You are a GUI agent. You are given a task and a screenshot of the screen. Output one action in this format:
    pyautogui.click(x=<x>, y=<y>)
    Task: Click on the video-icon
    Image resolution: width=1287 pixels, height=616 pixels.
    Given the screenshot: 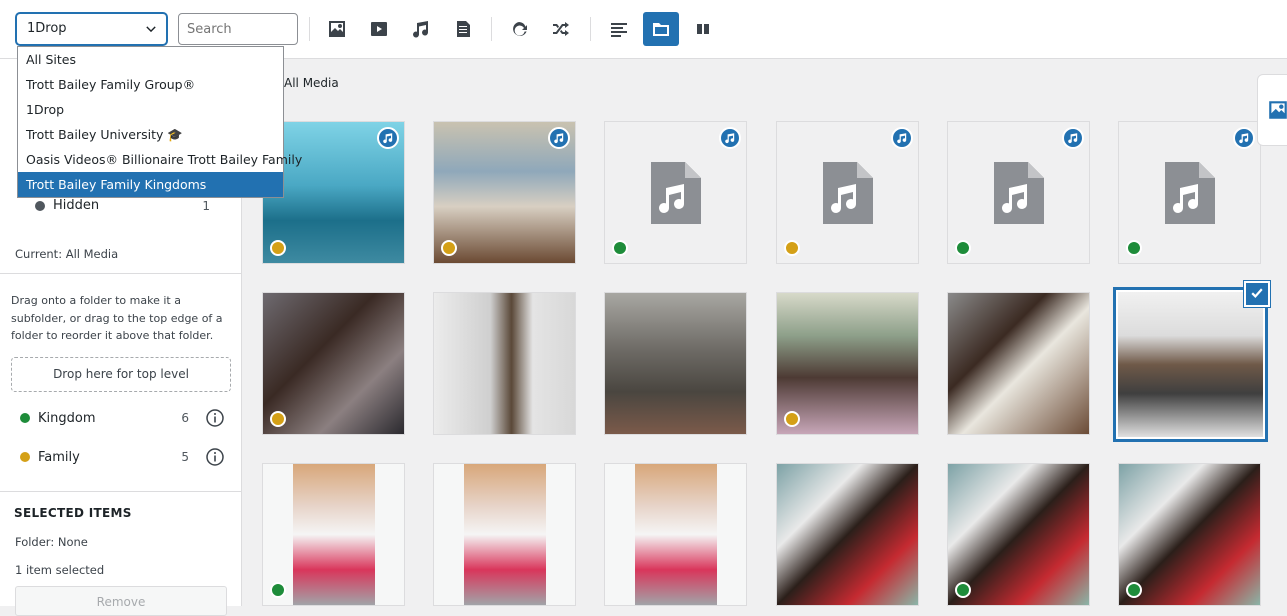 What is the action you would take?
    pyautogui.click(x=379, y=29)
    